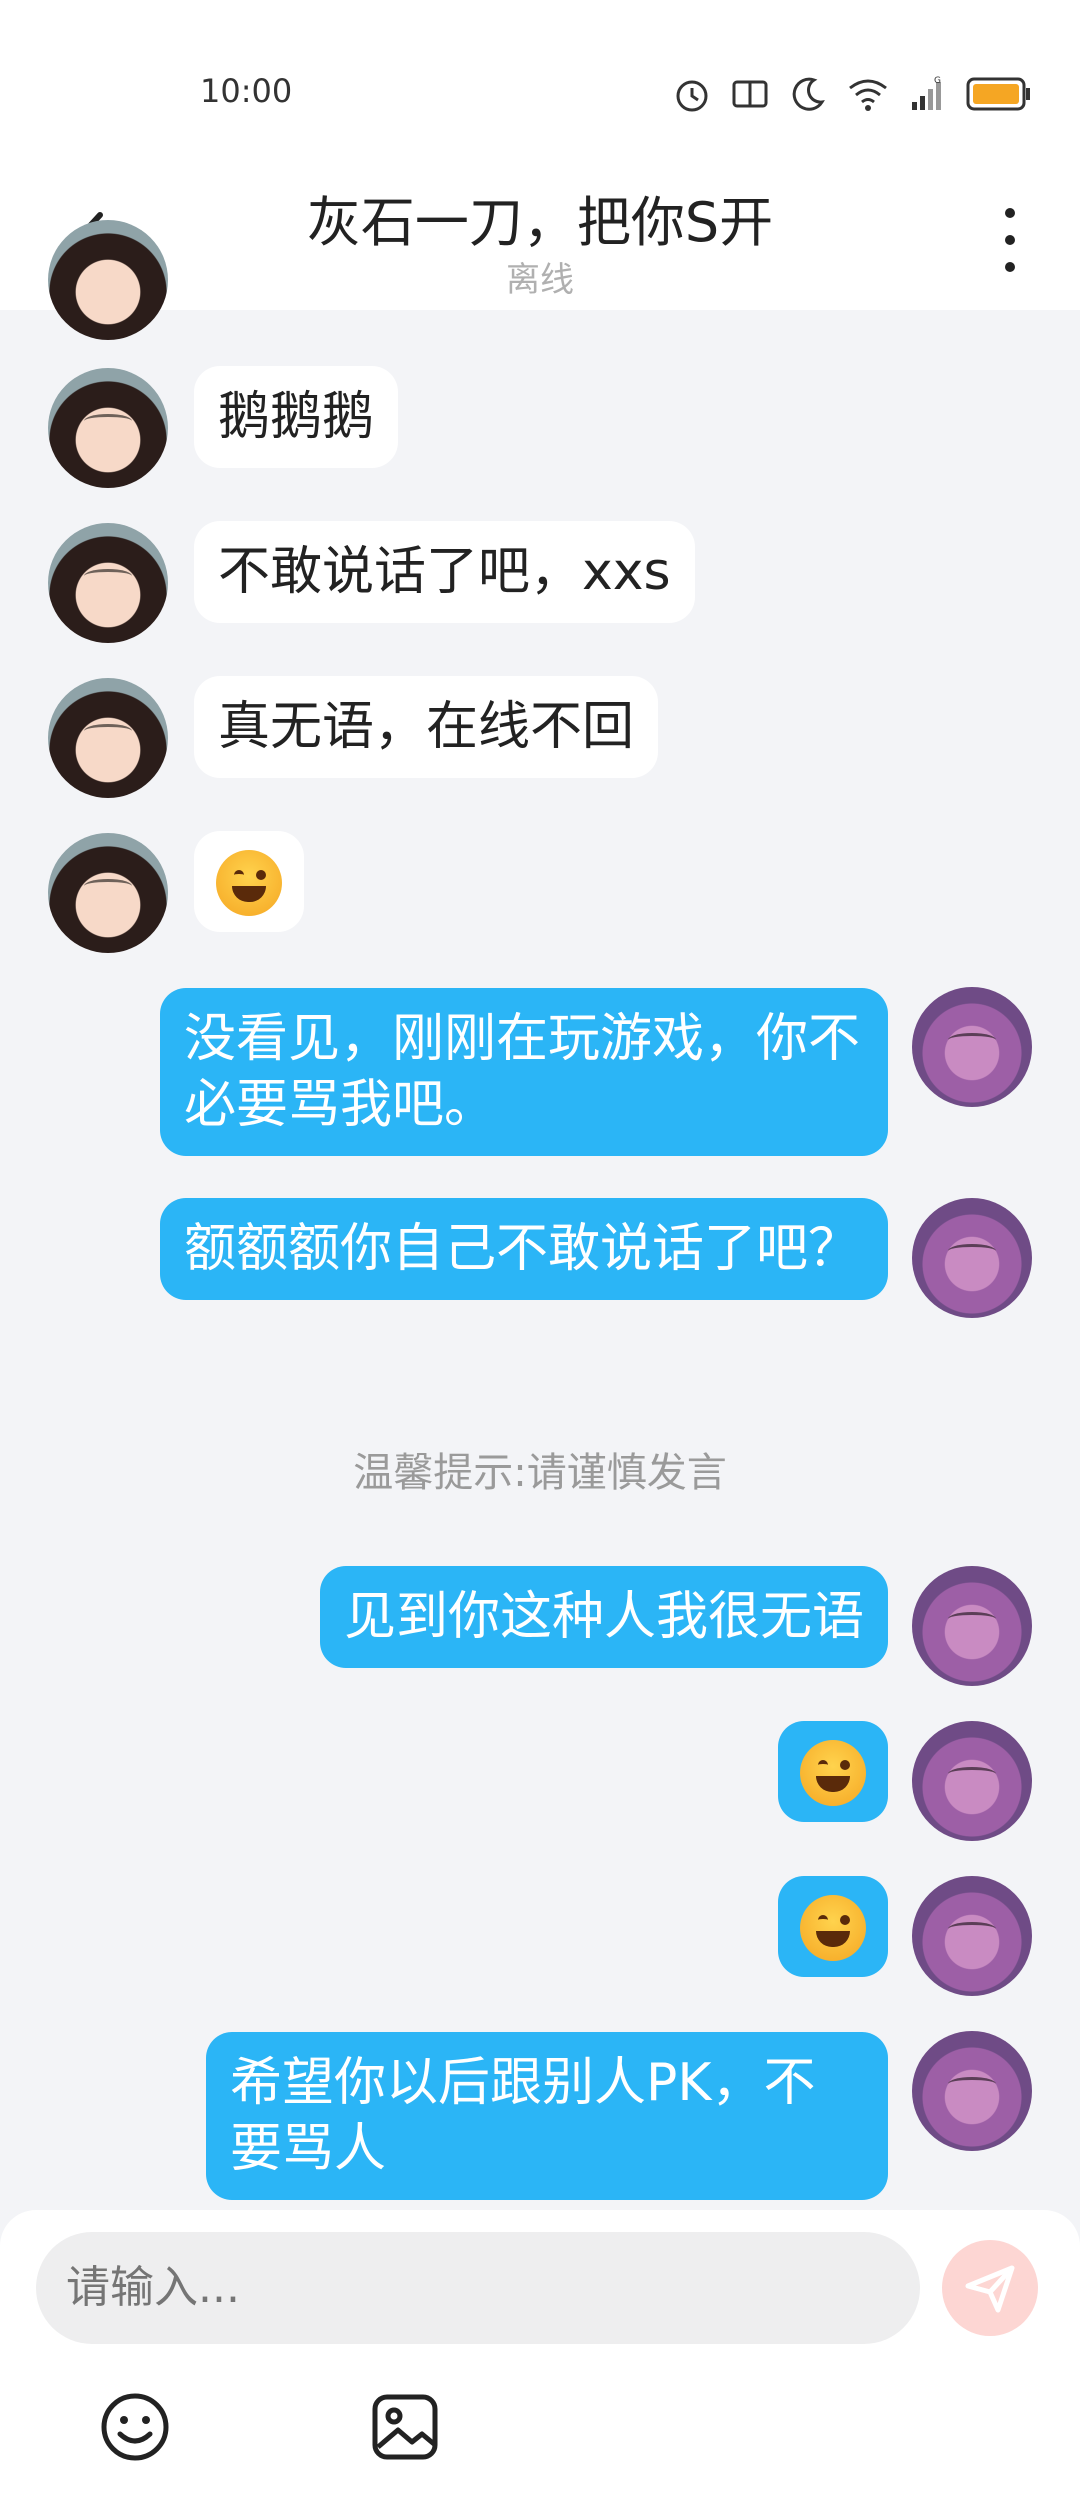 This screenshot has width=1080, height=2520. Describe the element at coordinates (540, 1473) in the screenshot. I see `system-tip: 温馨提示:请谨慎发言` at that location.